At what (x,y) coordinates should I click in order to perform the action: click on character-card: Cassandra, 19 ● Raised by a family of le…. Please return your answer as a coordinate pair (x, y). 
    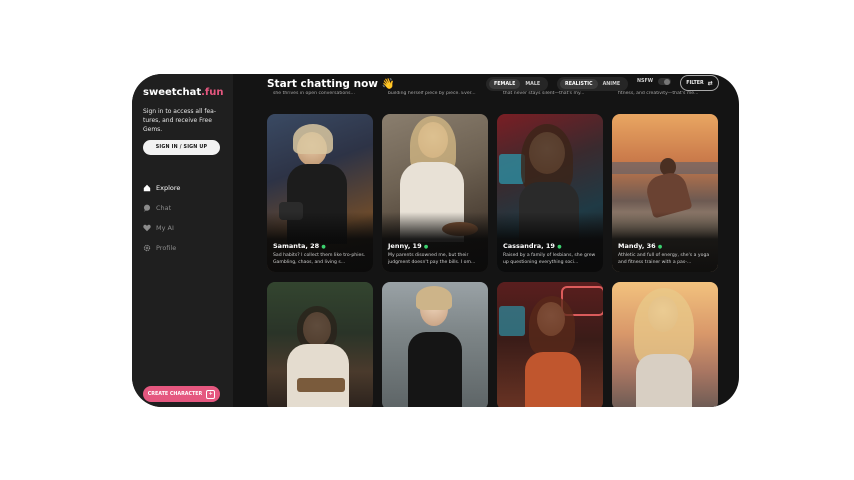
    Looking at the image, I should click on (550, 193).